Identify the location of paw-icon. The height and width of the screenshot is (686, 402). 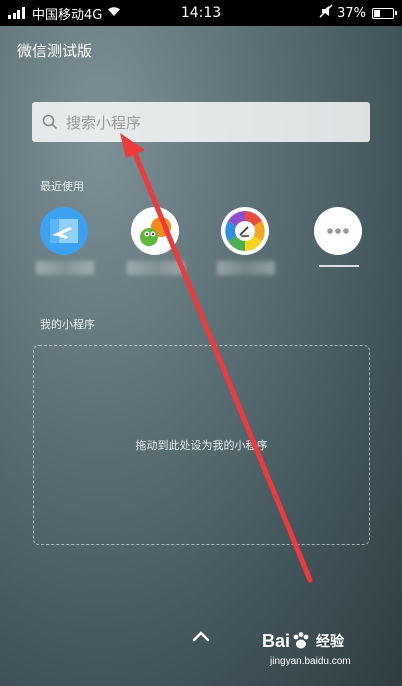
(301, 640).